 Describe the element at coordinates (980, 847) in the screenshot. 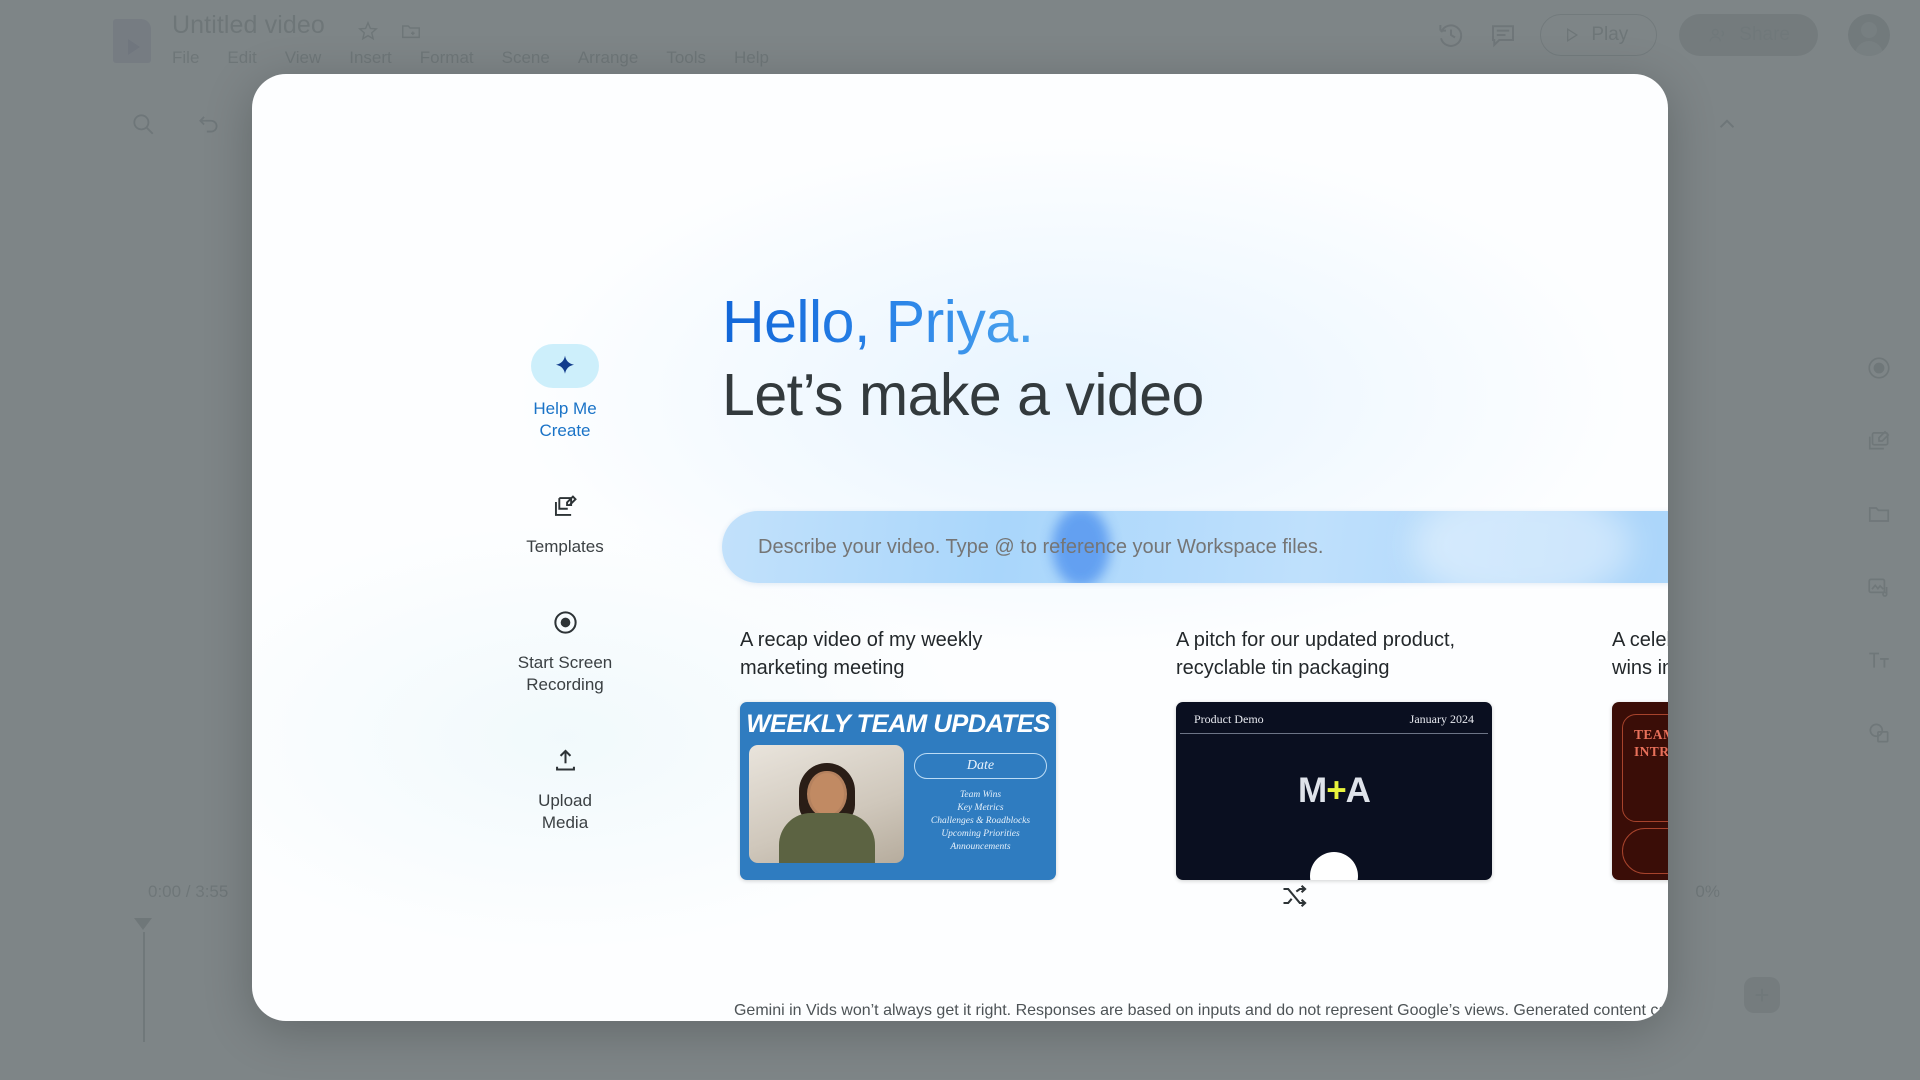

I see `thumb-bullet: Announcements` at that location.